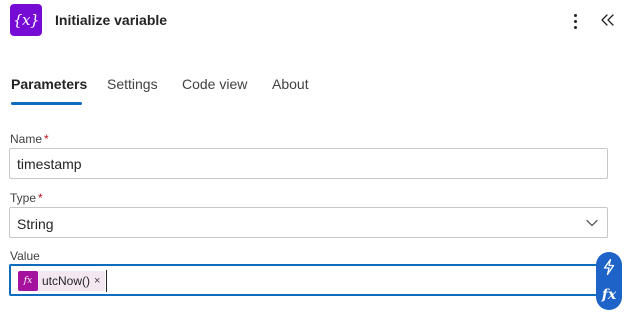 This screenshot has height=326, width=627. What do you see at coordinates (608, 20) in the screenshot?
I see `collapse-panel-icon` at bounding box center [608, 20].